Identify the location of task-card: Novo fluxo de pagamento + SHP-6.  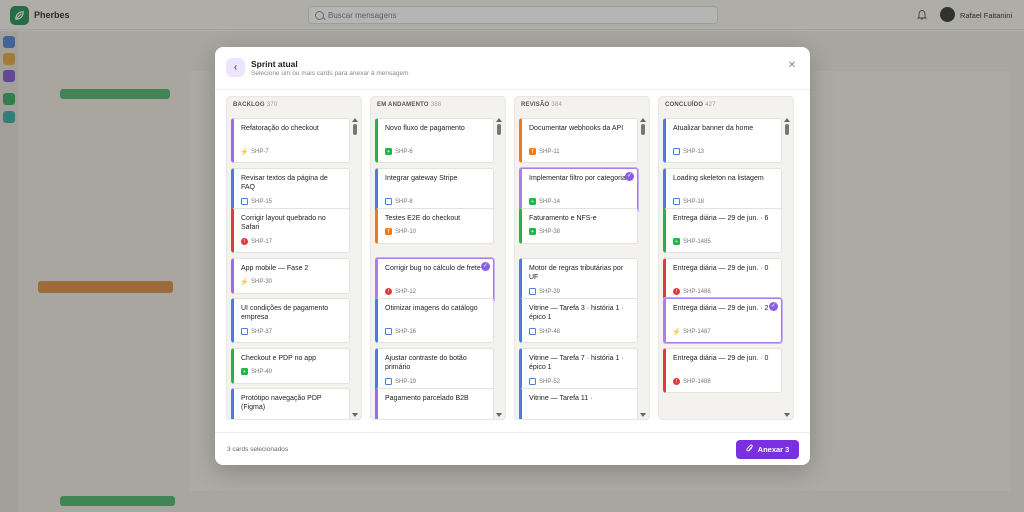
(434, 140).